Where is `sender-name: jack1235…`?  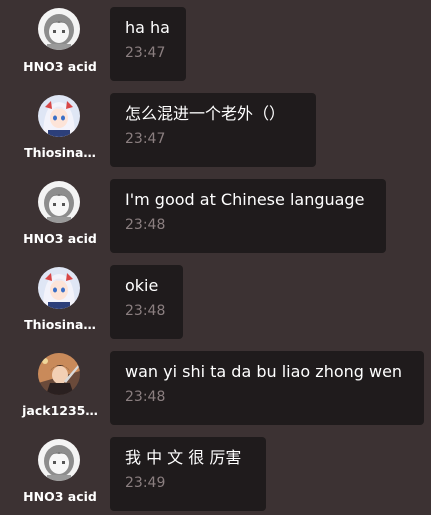 sender-name: jack1235… is located at coordinates (60, 410).